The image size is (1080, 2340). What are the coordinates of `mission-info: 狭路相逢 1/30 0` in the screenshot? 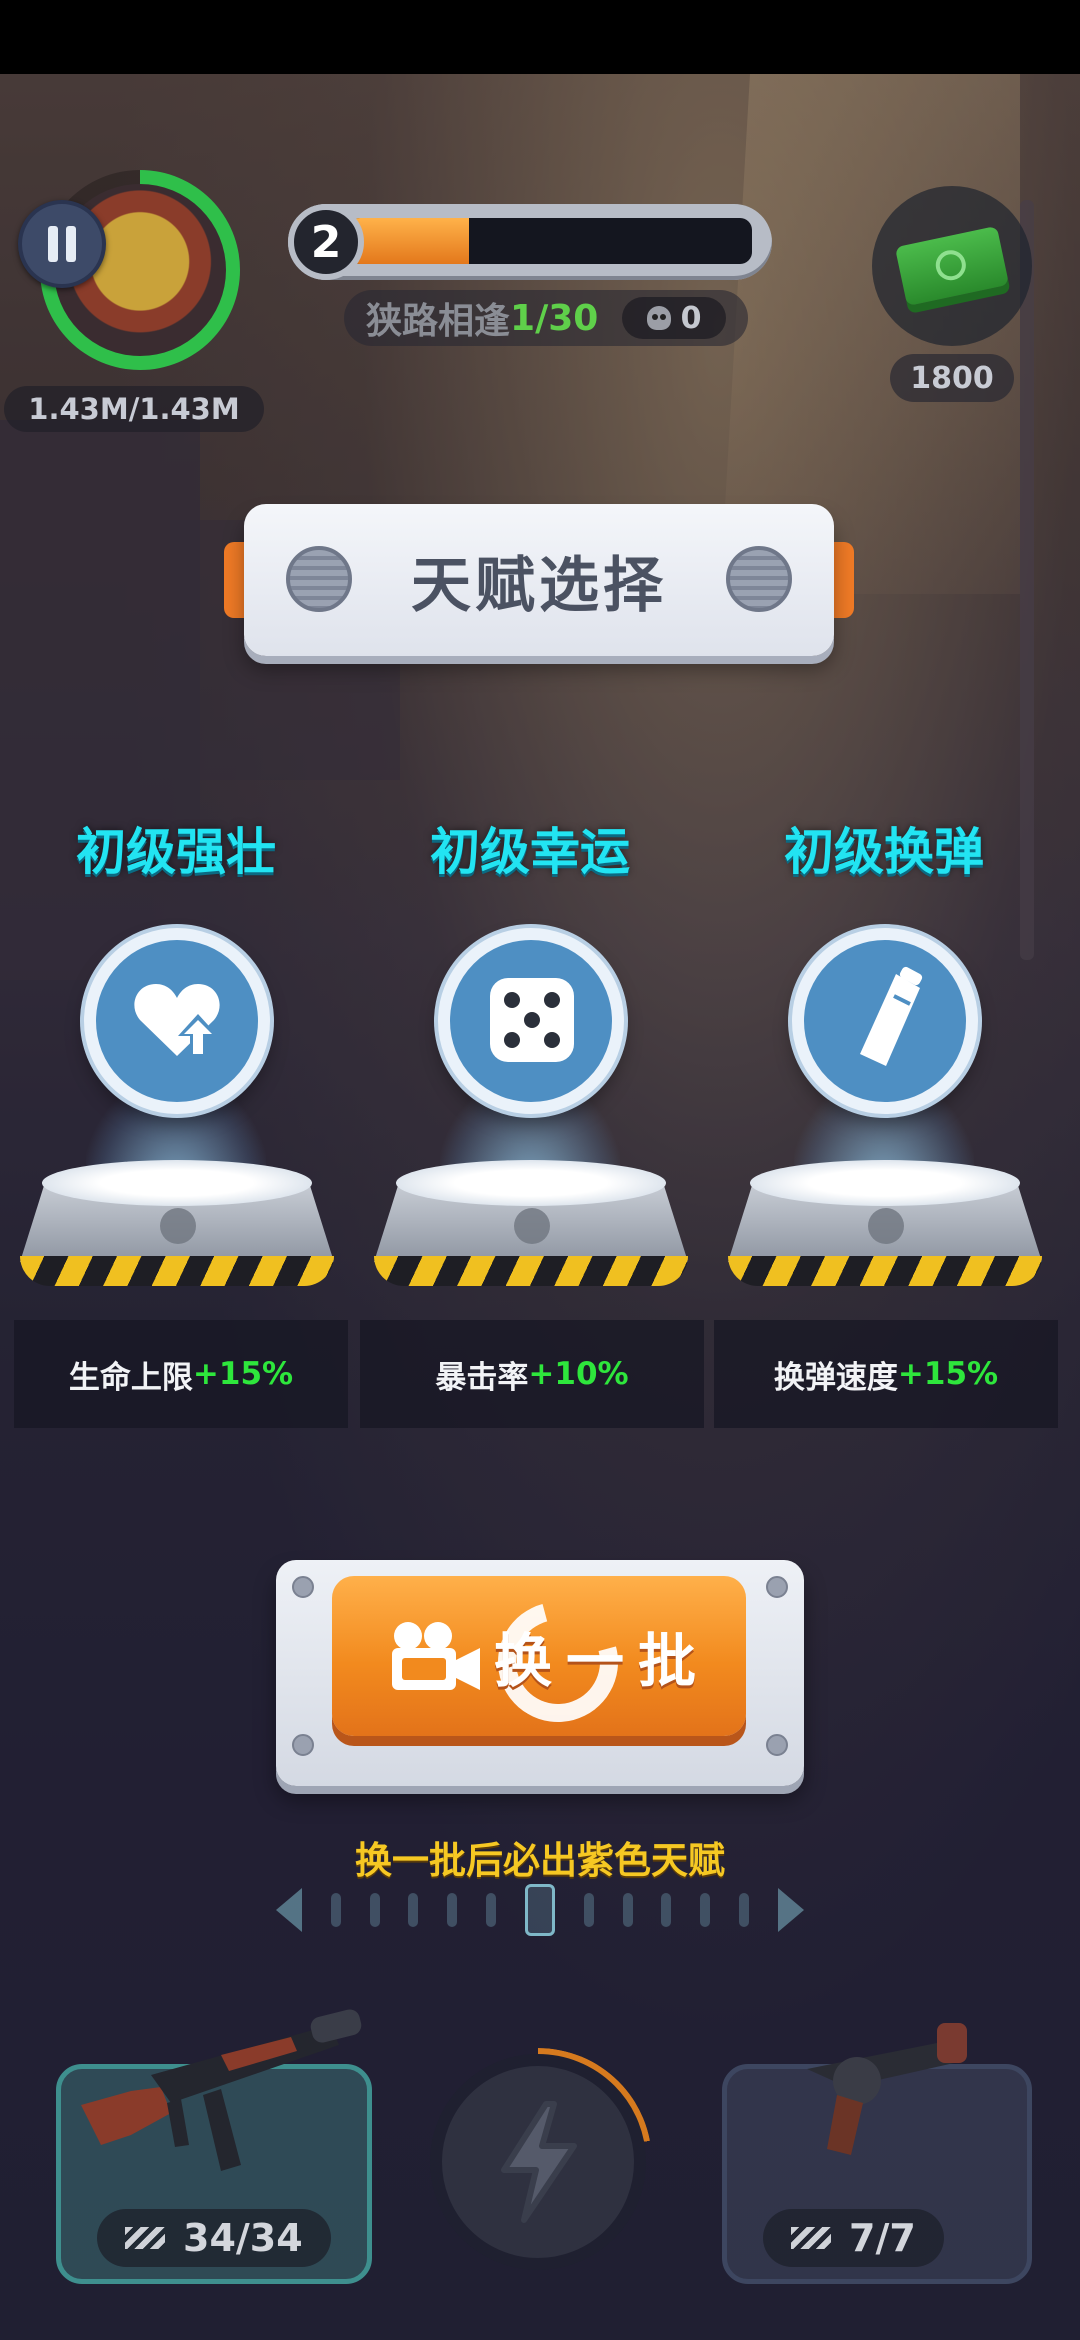 It's located at (546, 318).